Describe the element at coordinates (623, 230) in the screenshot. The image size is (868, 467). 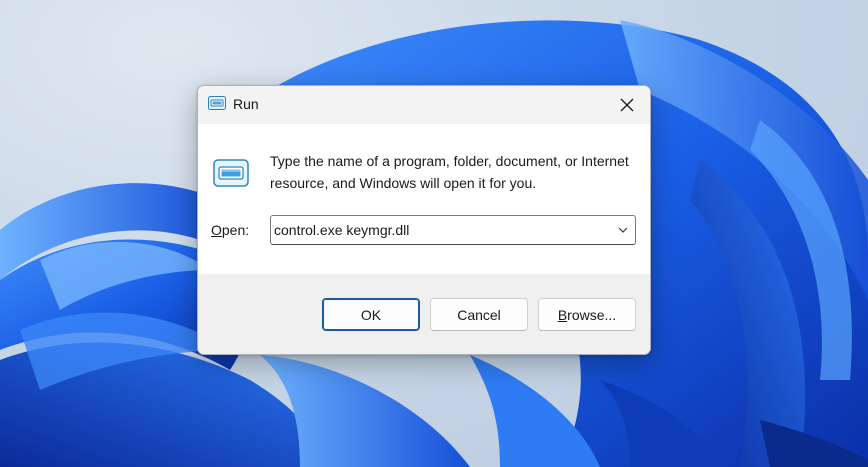
I see `chevron-down-icon` at that location.